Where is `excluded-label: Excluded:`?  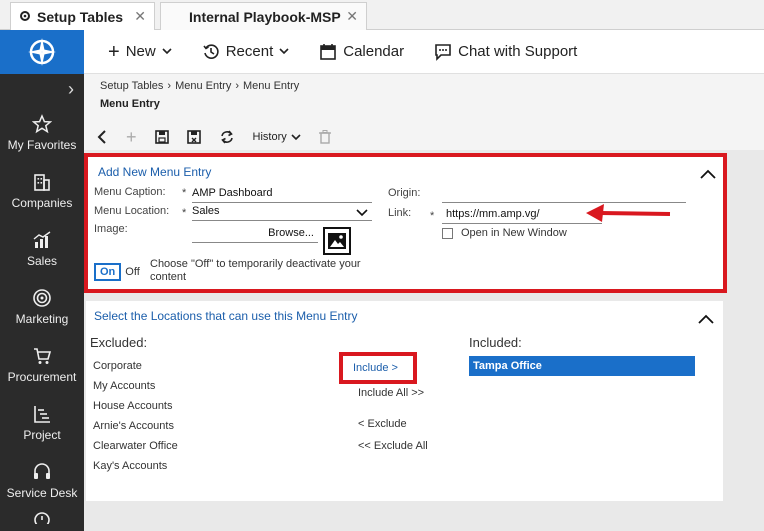
excluded-label: Excluded: is located at coordinates (119, 342).